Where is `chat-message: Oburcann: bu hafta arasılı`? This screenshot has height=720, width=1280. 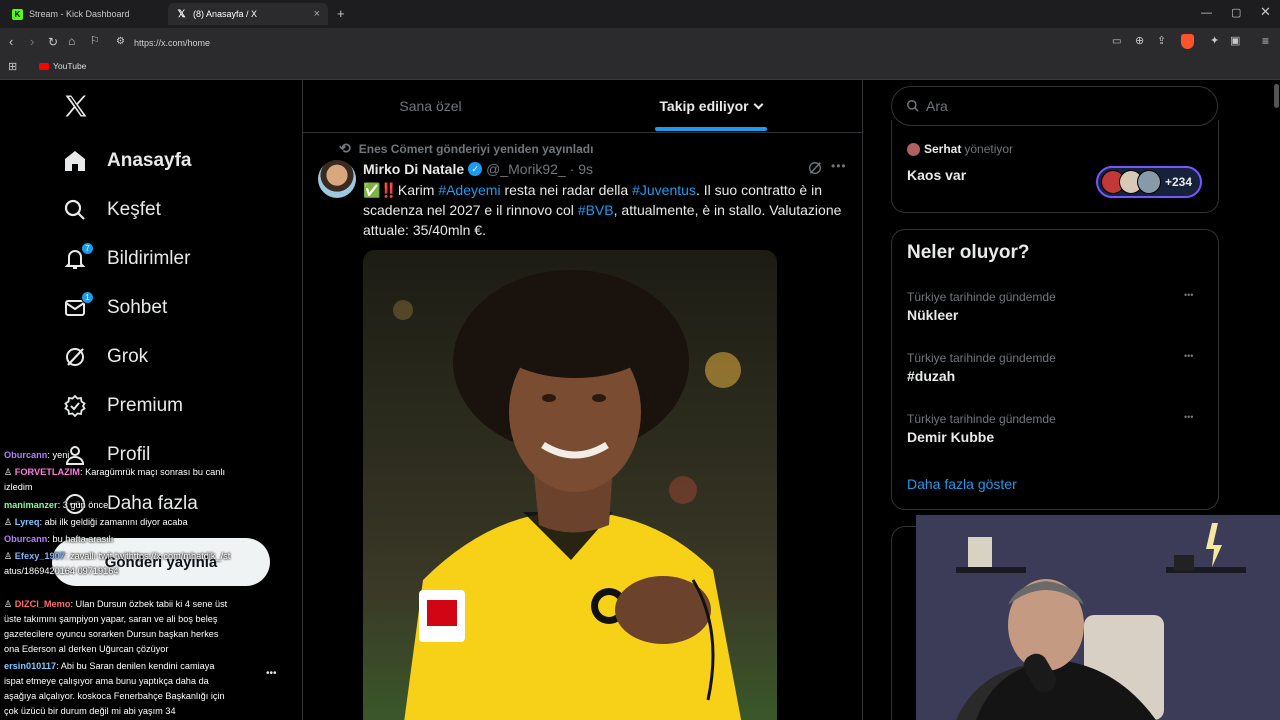
chat-message: Oburcann: bu hafta arasılı is located at coordinates (59, 539).